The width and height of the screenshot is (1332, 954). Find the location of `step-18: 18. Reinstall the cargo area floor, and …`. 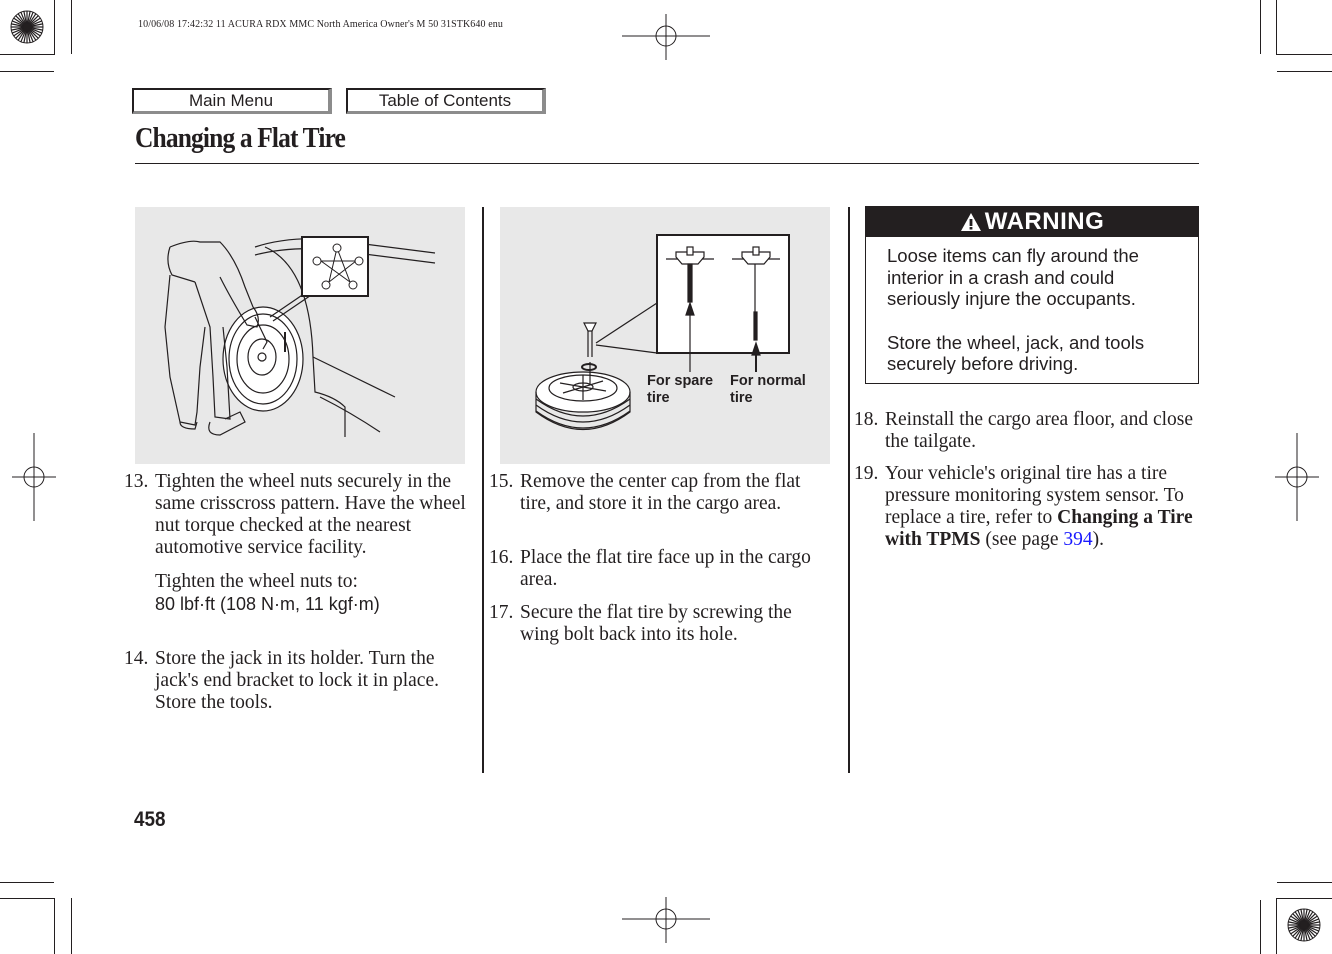

step-18: 18. Reinstall the cargo area floor, and … is located at coordinates (1026, 431).